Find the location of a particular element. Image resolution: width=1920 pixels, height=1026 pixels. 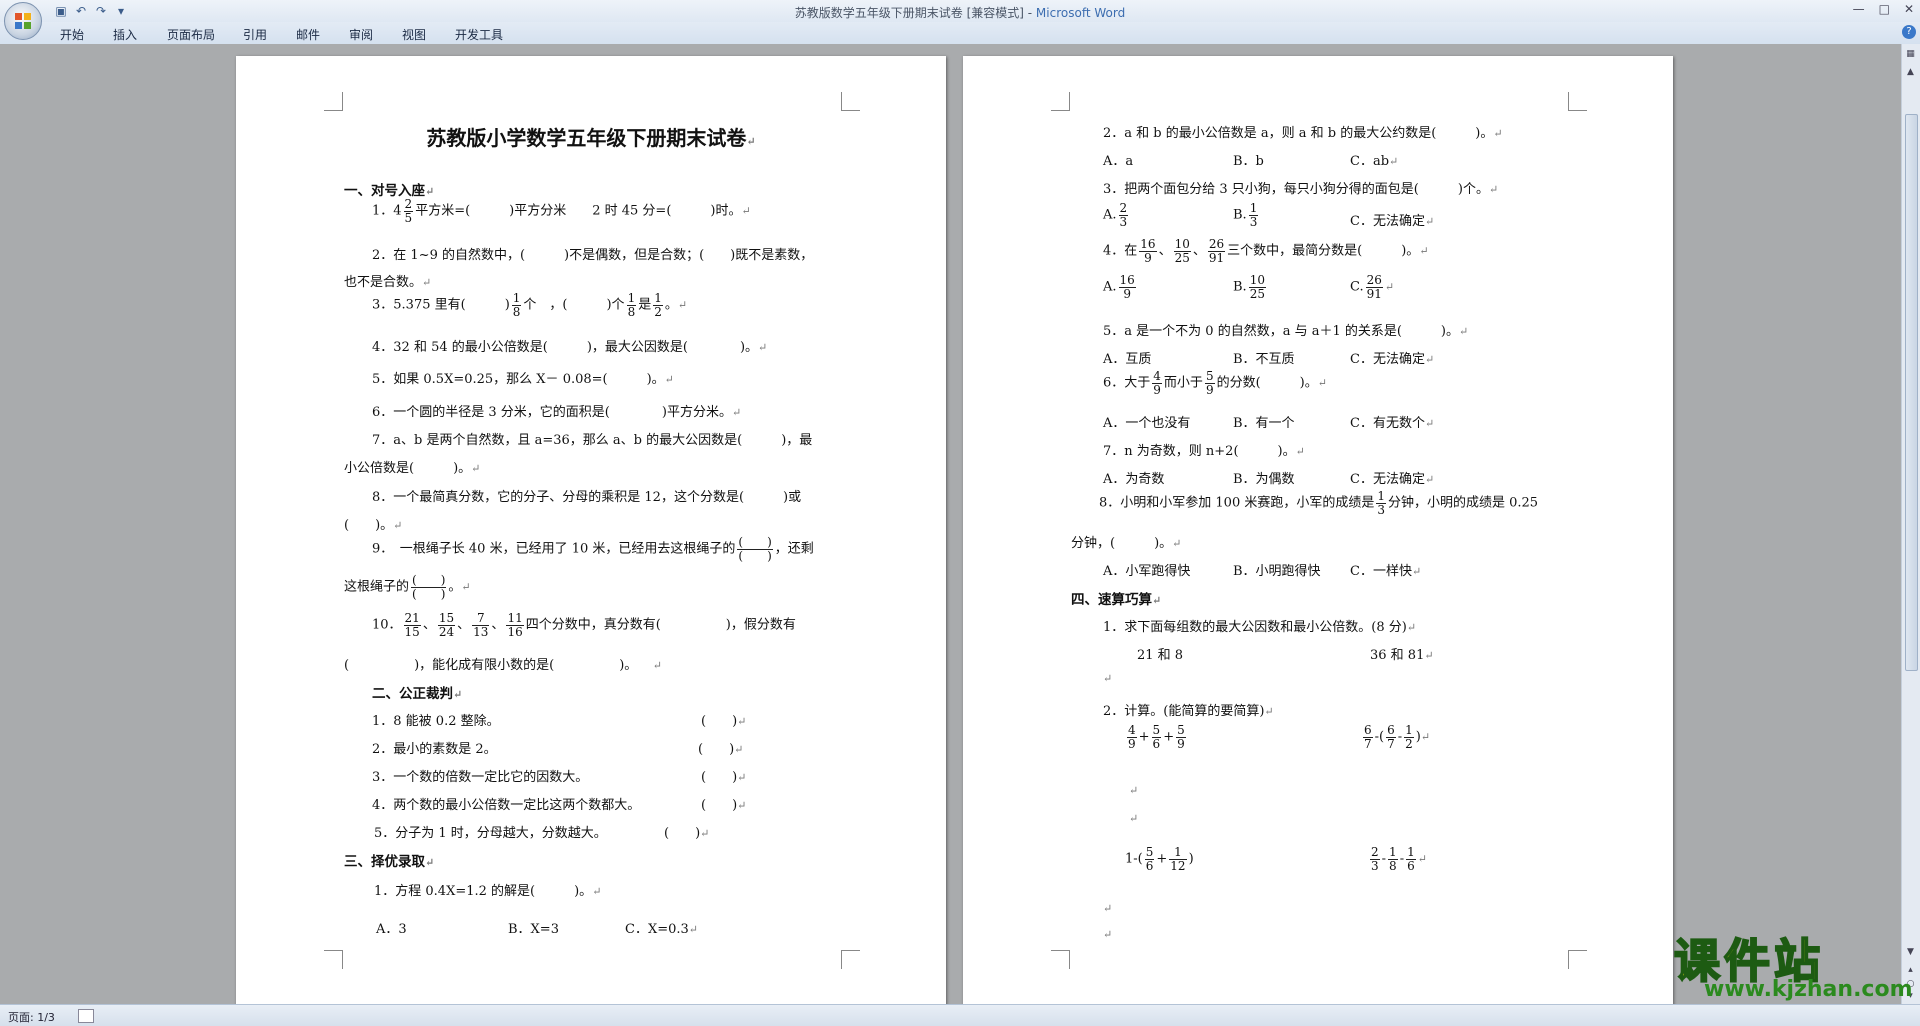

fraction: 56 is located at coordinates (1156, 737).